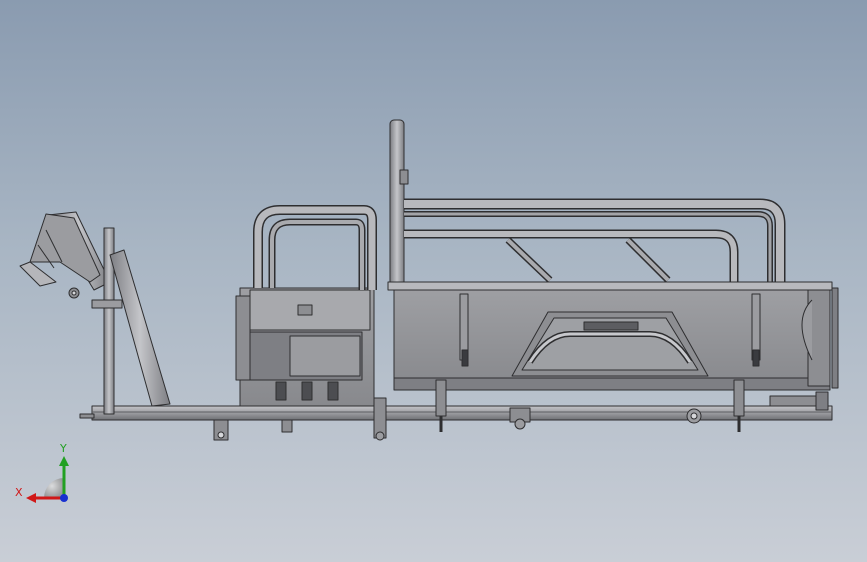 This screenshot has height=562, width=867. What do you see at coordinates (315, 247) in the screenshot?
I see `seat-roll-hoop` at bounding box center [315, 247].